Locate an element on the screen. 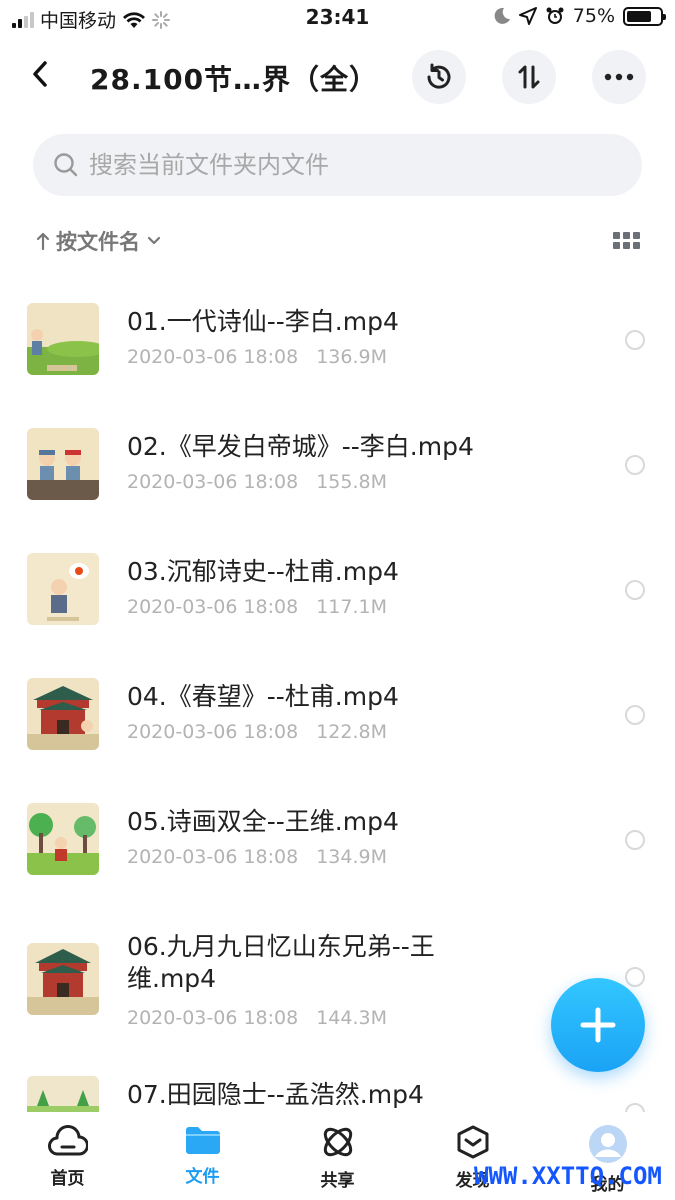 Image resolution: width=675 pixels, height=1200 pixels. back-button is located at coordinates (40, 74).